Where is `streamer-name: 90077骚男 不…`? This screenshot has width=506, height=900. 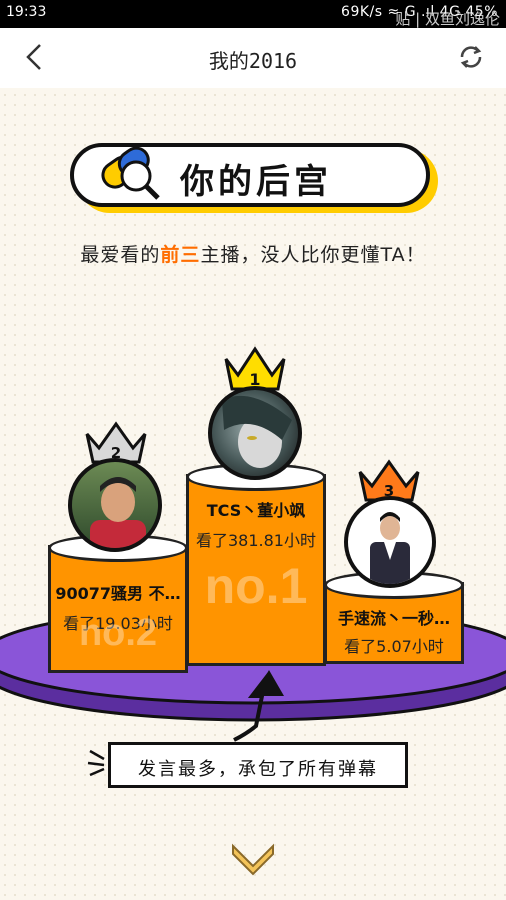
streamer-name: 90077骚男 不… is located at coordinates (118, 593).